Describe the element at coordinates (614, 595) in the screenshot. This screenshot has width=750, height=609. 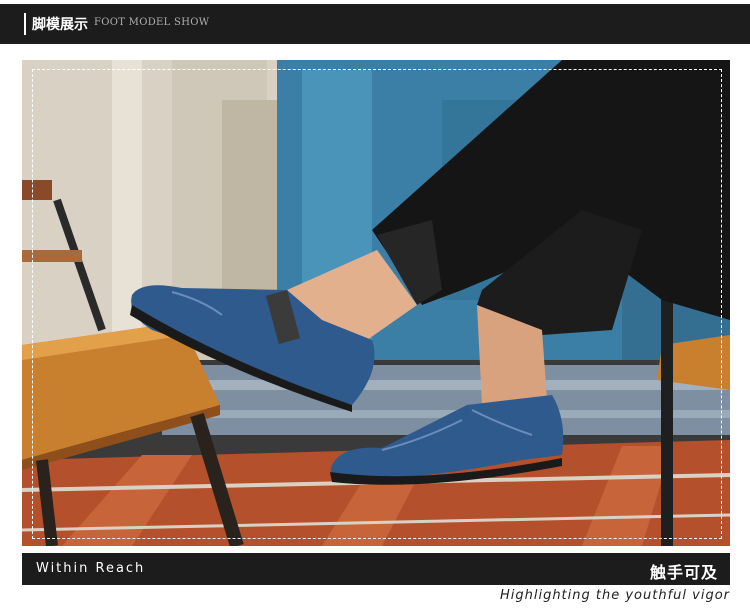
I see `tagline-text: Highlighting the youthful vigor` at that location.